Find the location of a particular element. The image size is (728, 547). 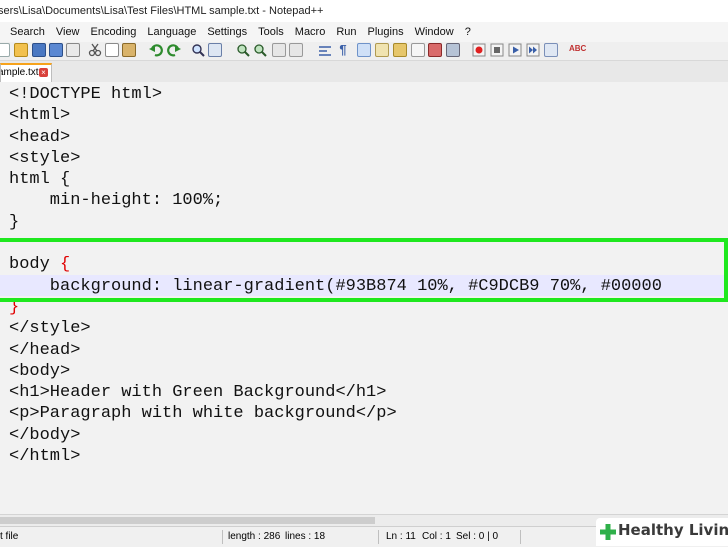

redo-icon is located at coordinates (174, 50).